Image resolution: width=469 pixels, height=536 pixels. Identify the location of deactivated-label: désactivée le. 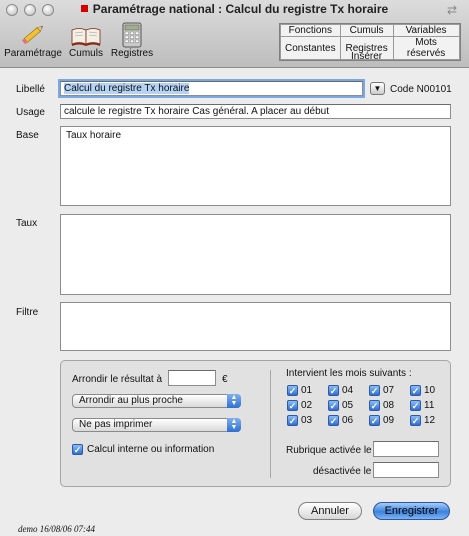
(342, 471).